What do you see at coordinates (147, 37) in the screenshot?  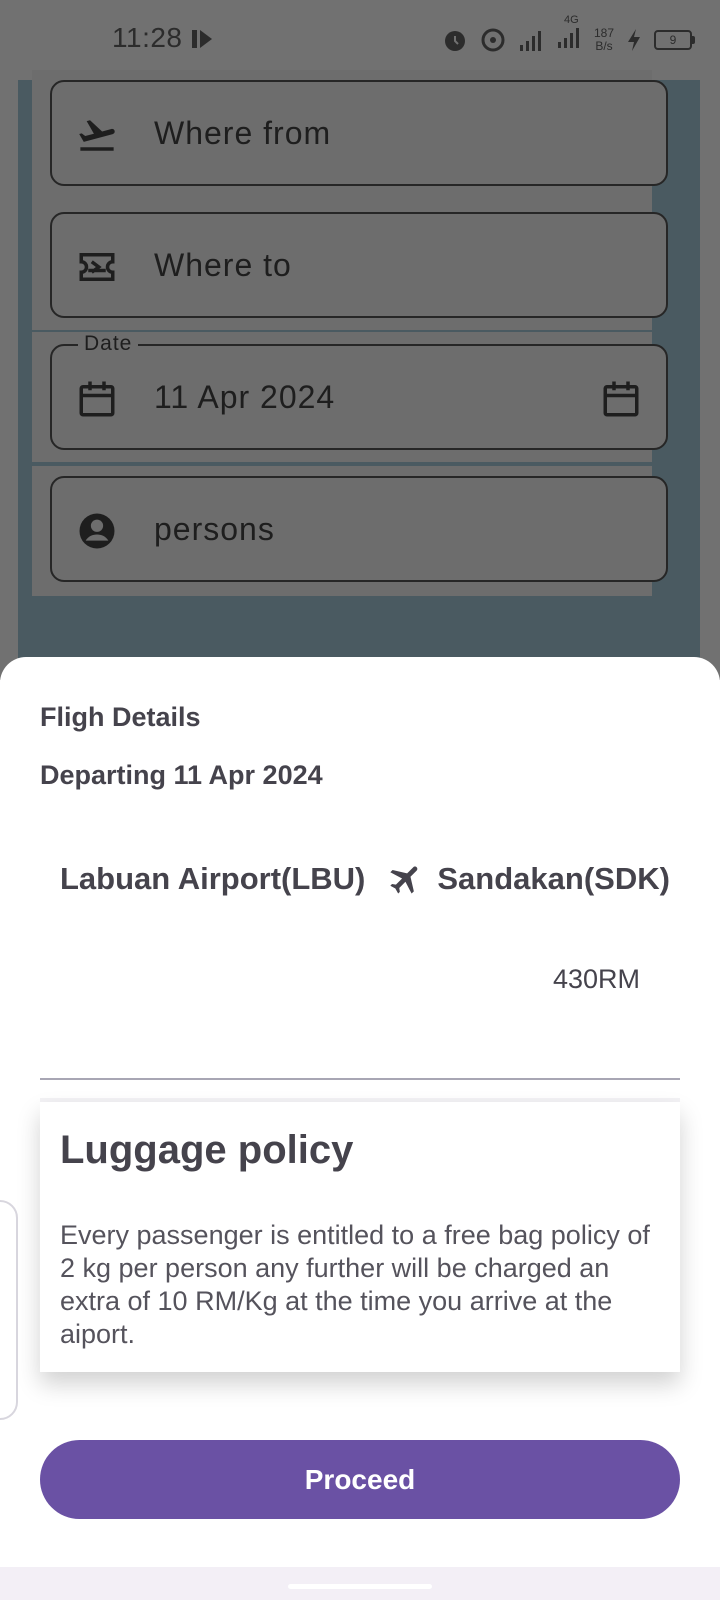 I see `status-time: 11:28` at bounding box center [147, 37].